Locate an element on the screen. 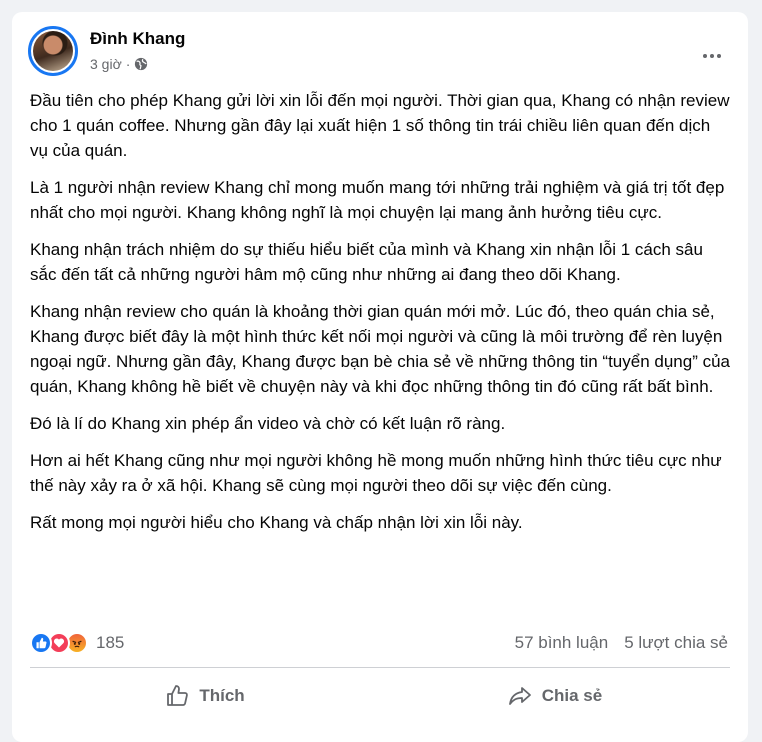  divider is located at coordinates (380, 667).